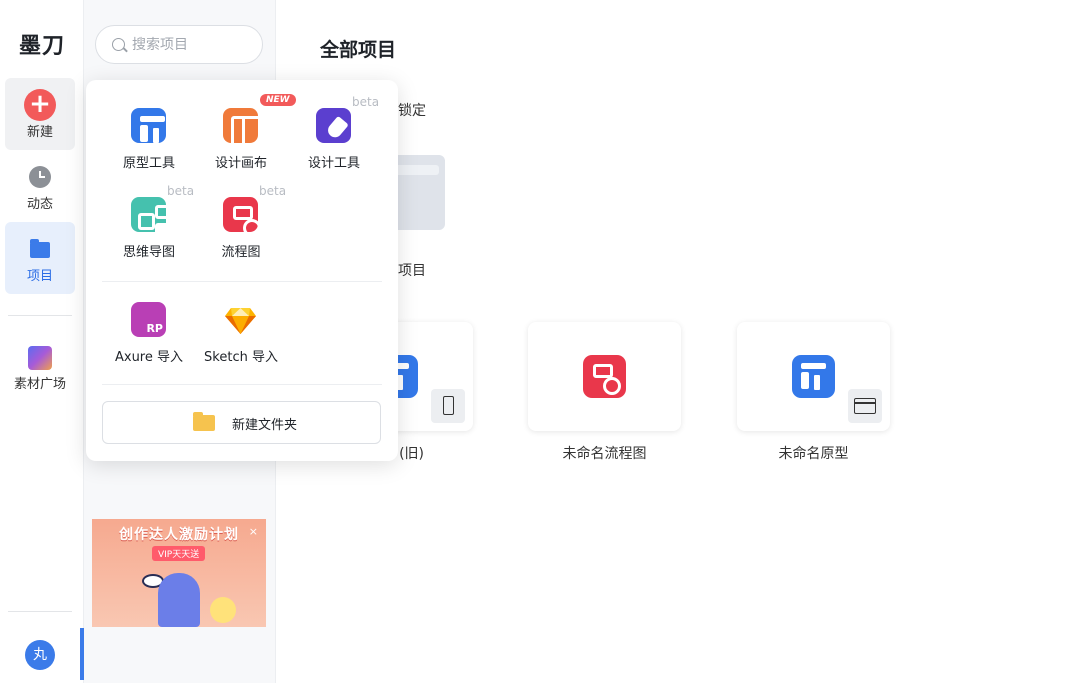  I want to click on clock-icon, so click(40, 177).